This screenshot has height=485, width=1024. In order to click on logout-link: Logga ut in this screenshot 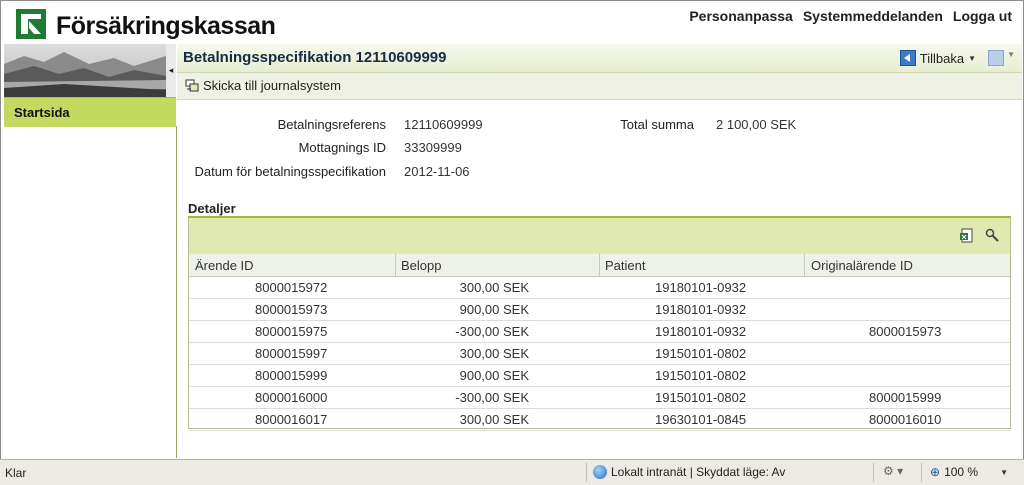, I will do `click(982, 16)`.